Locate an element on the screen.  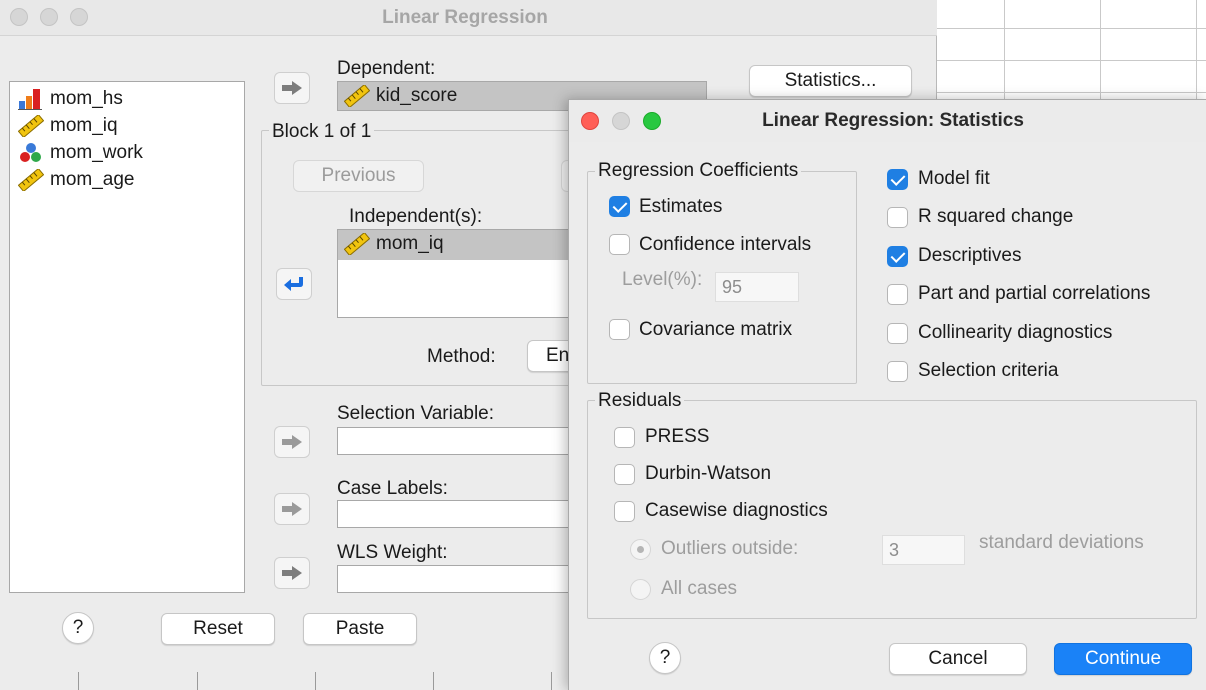
outliers-radio is located at coordinates (640, 549).